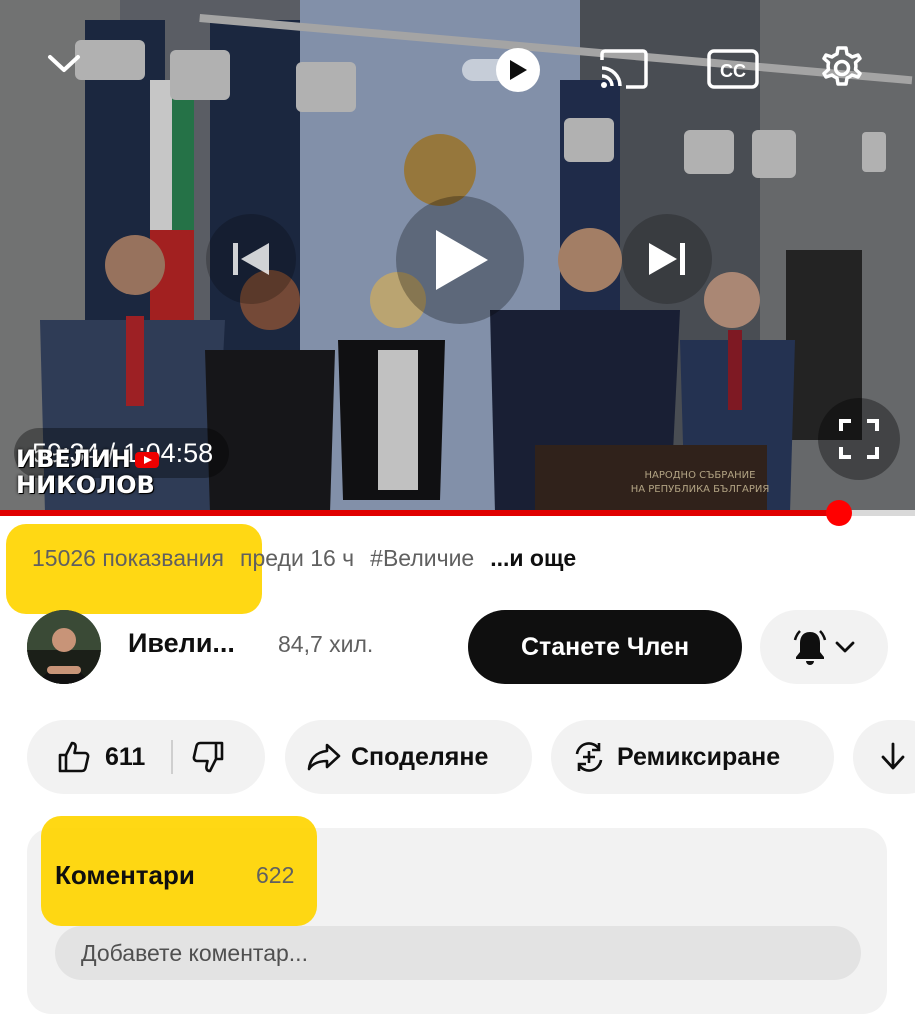 The width and height of the screenshot is (915, 1024). What do you see at coordinates (810, 647) in the screenshot?
I see `bell-icon` at bounding box center [810, 647].